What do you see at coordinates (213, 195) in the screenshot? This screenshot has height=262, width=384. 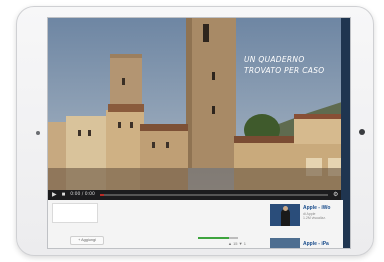 I see `progress-bar` at bounding box center [213, 195].